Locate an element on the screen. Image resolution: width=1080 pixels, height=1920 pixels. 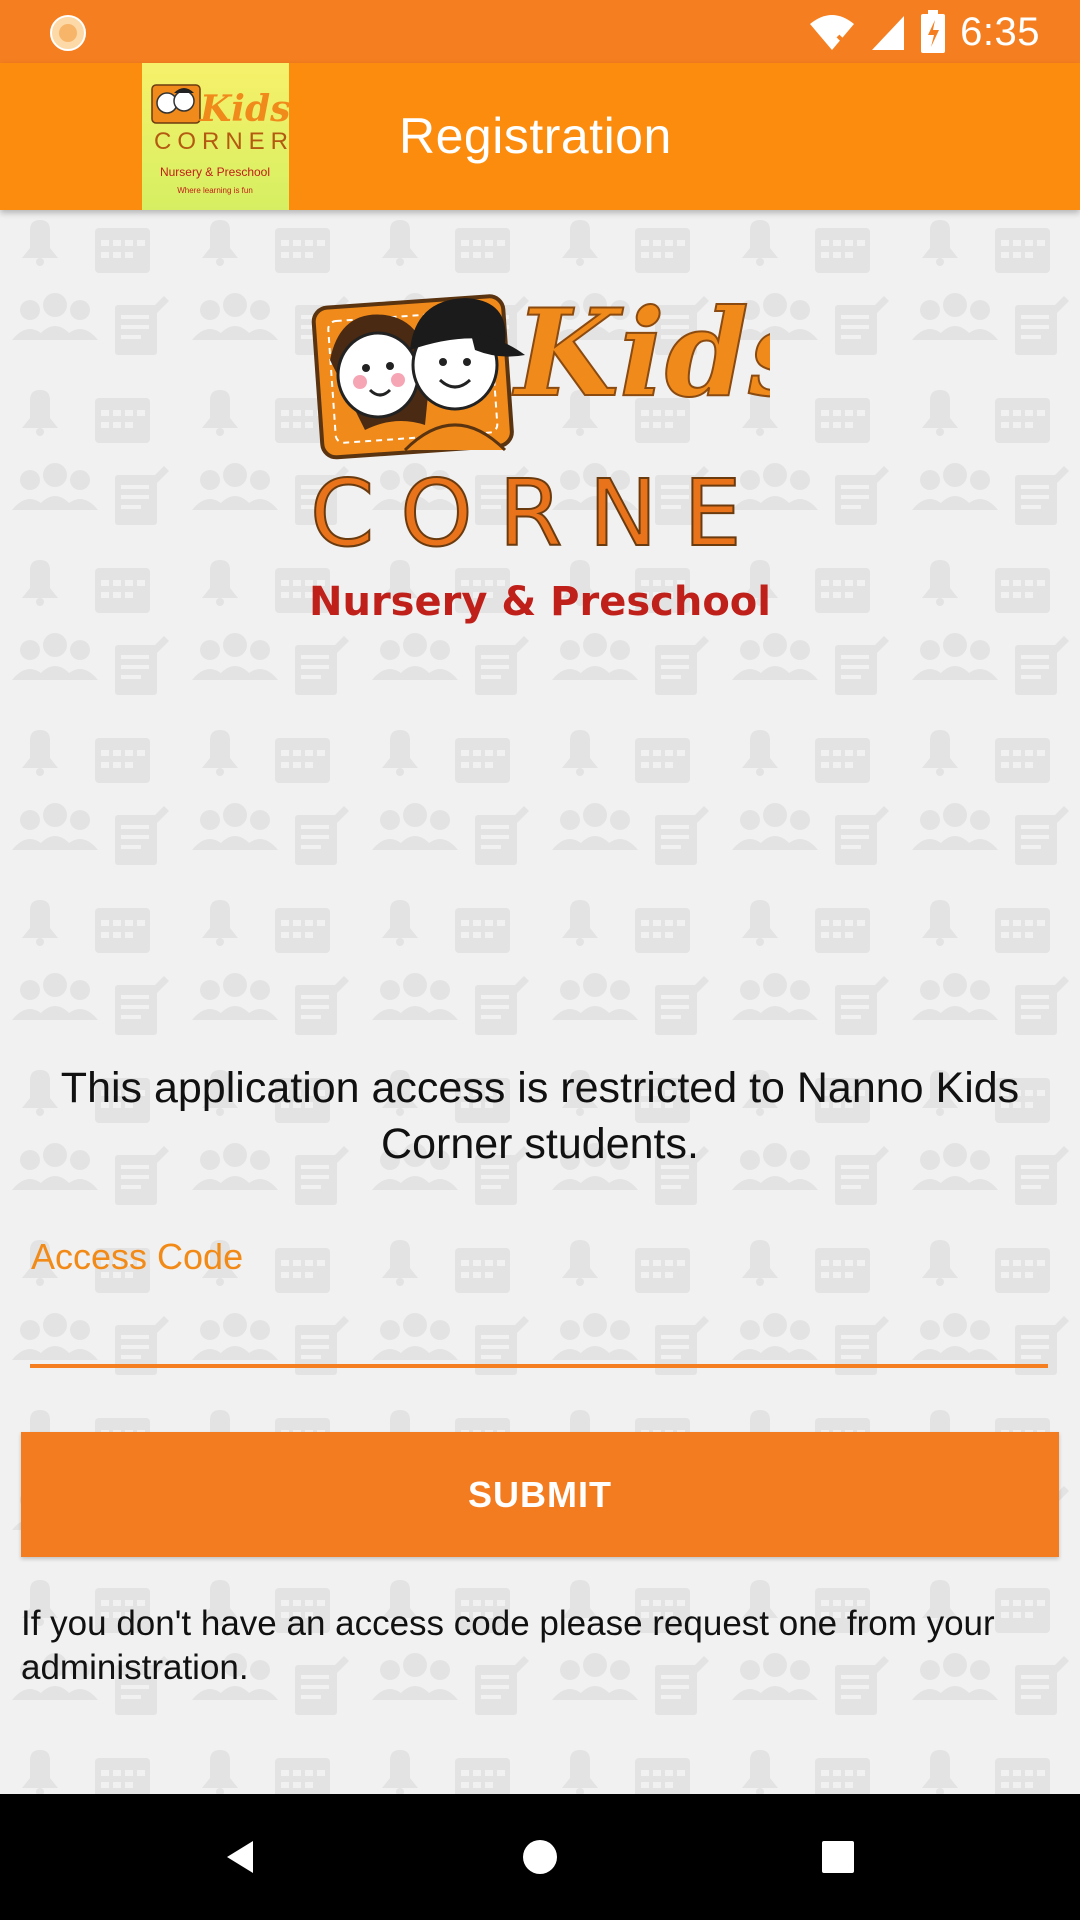
submit-button: SUBMIT is located at coordinates (540, 1494).